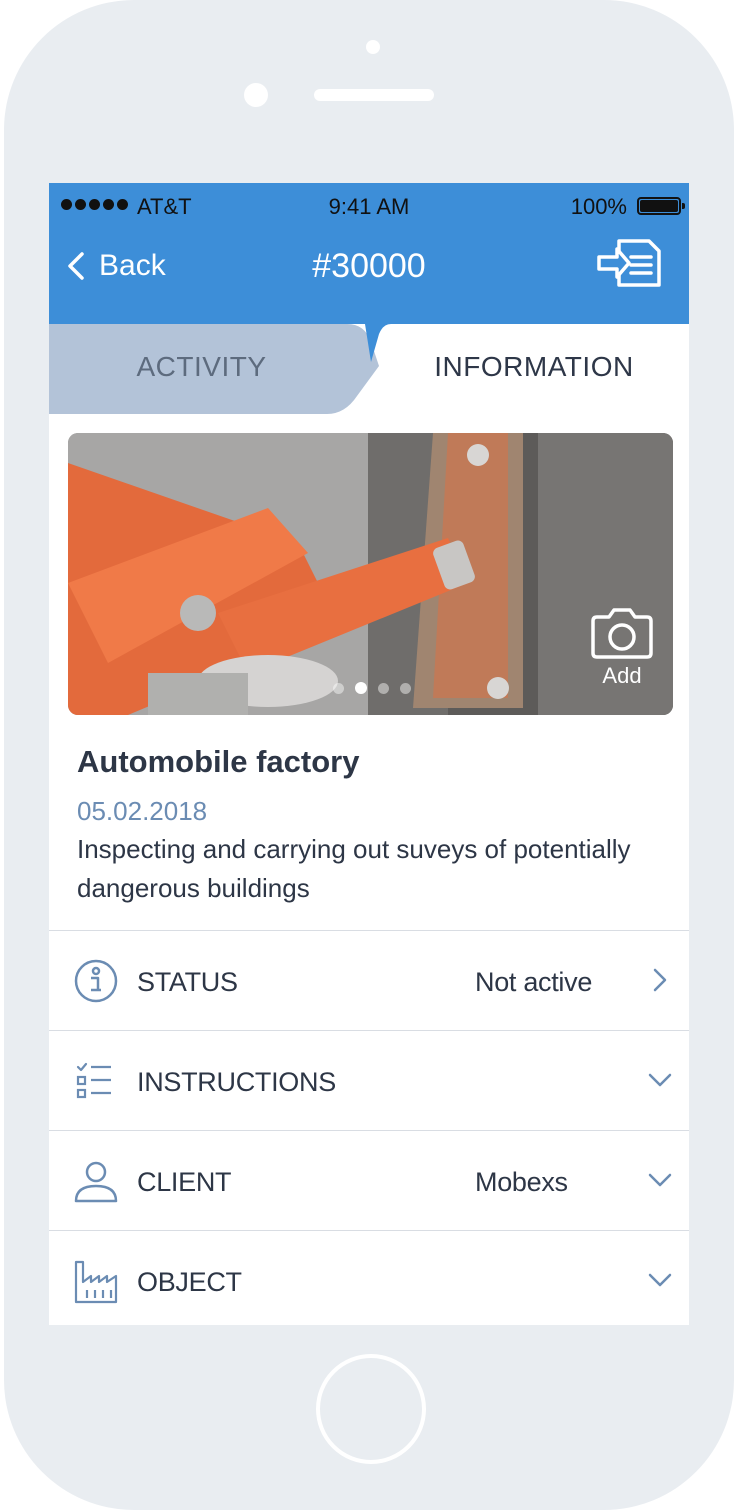 The image size is (738, 1512). Describe the element at coordinates (369, 980) in the screenshot. I see `row-status: STATUS Not active` at that location.